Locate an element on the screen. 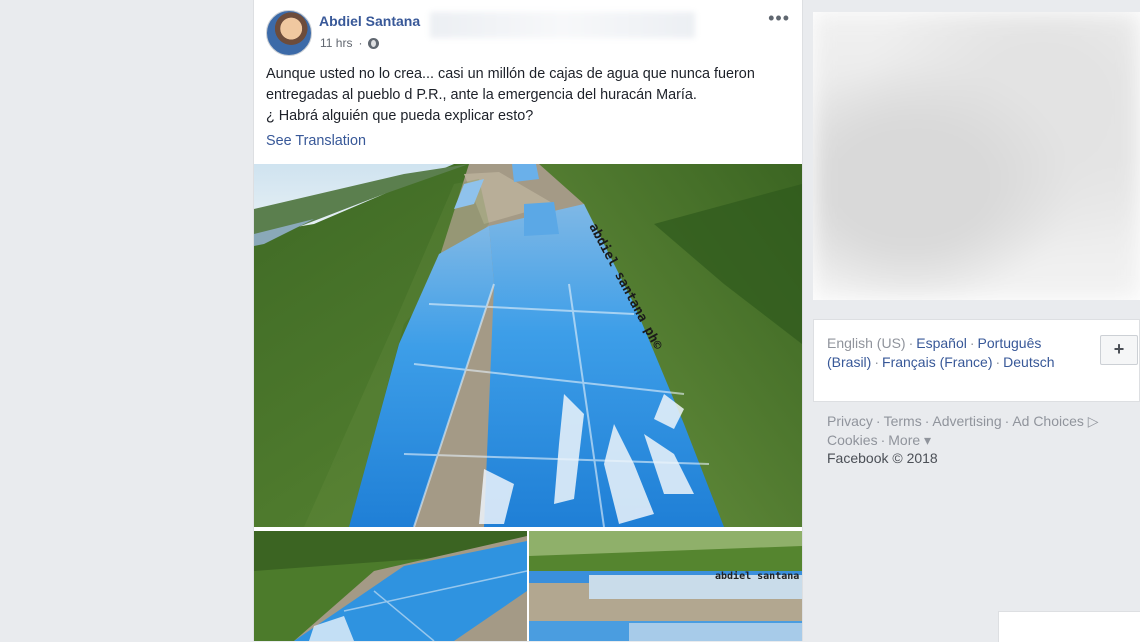 The width and height of the screenshot is (1140, 642). language-option: Français (France) is located at coordinates (937, 362).